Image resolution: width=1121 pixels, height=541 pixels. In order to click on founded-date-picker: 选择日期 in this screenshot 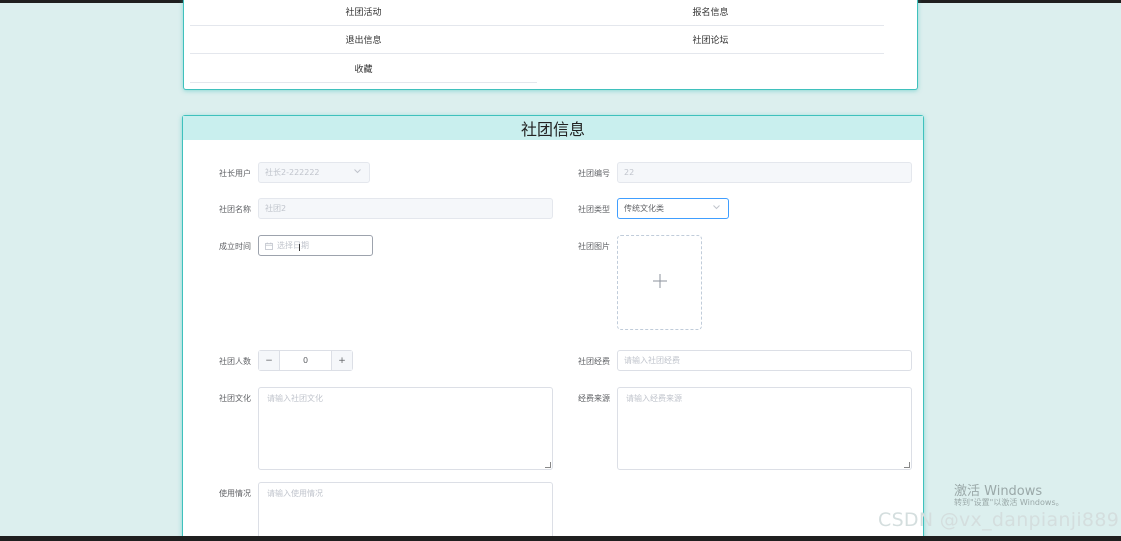, I will do `click(315, 245)`.